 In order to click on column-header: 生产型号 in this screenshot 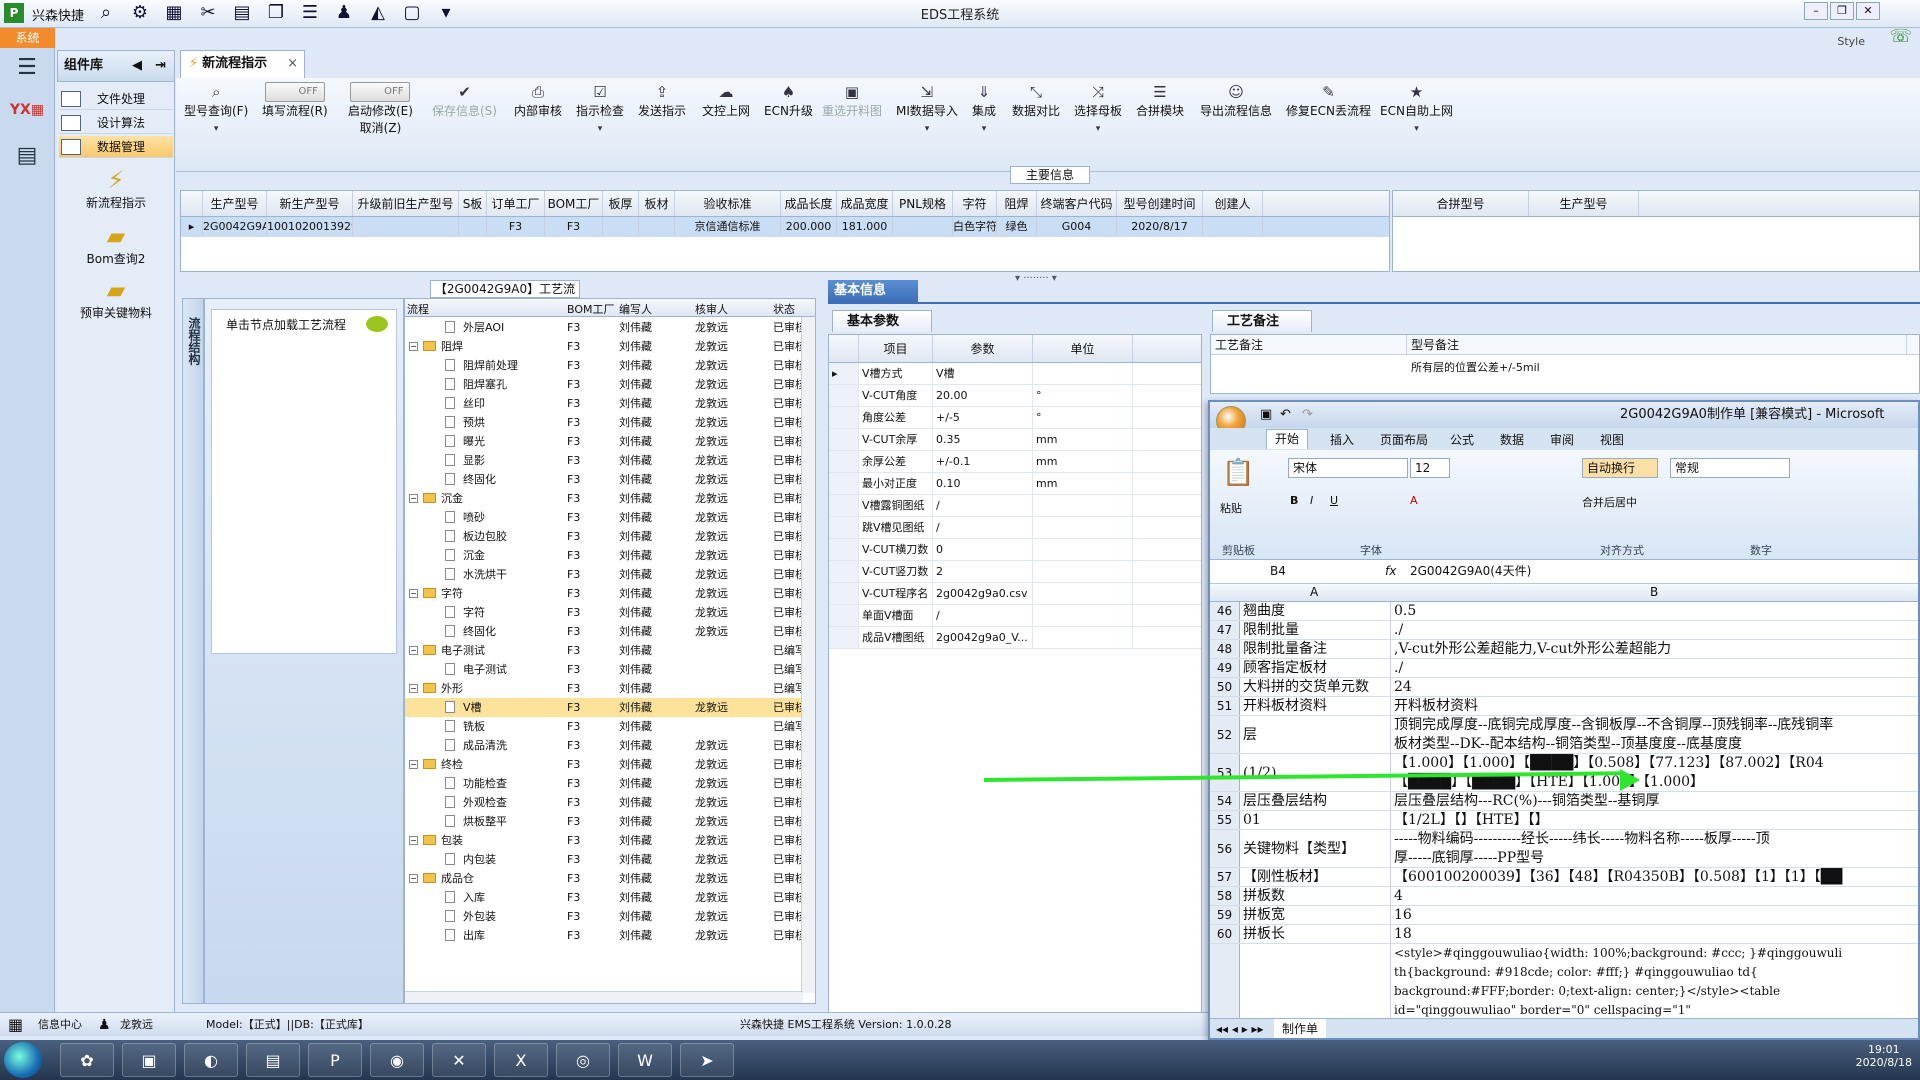, I will do `click(235, 203)`.